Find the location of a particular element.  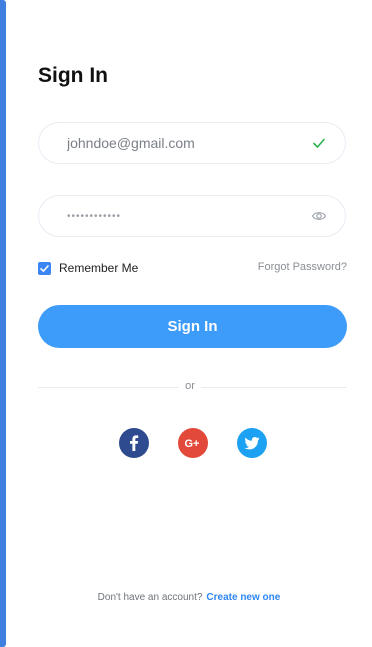

email-input is located at coordinates (182, 143).